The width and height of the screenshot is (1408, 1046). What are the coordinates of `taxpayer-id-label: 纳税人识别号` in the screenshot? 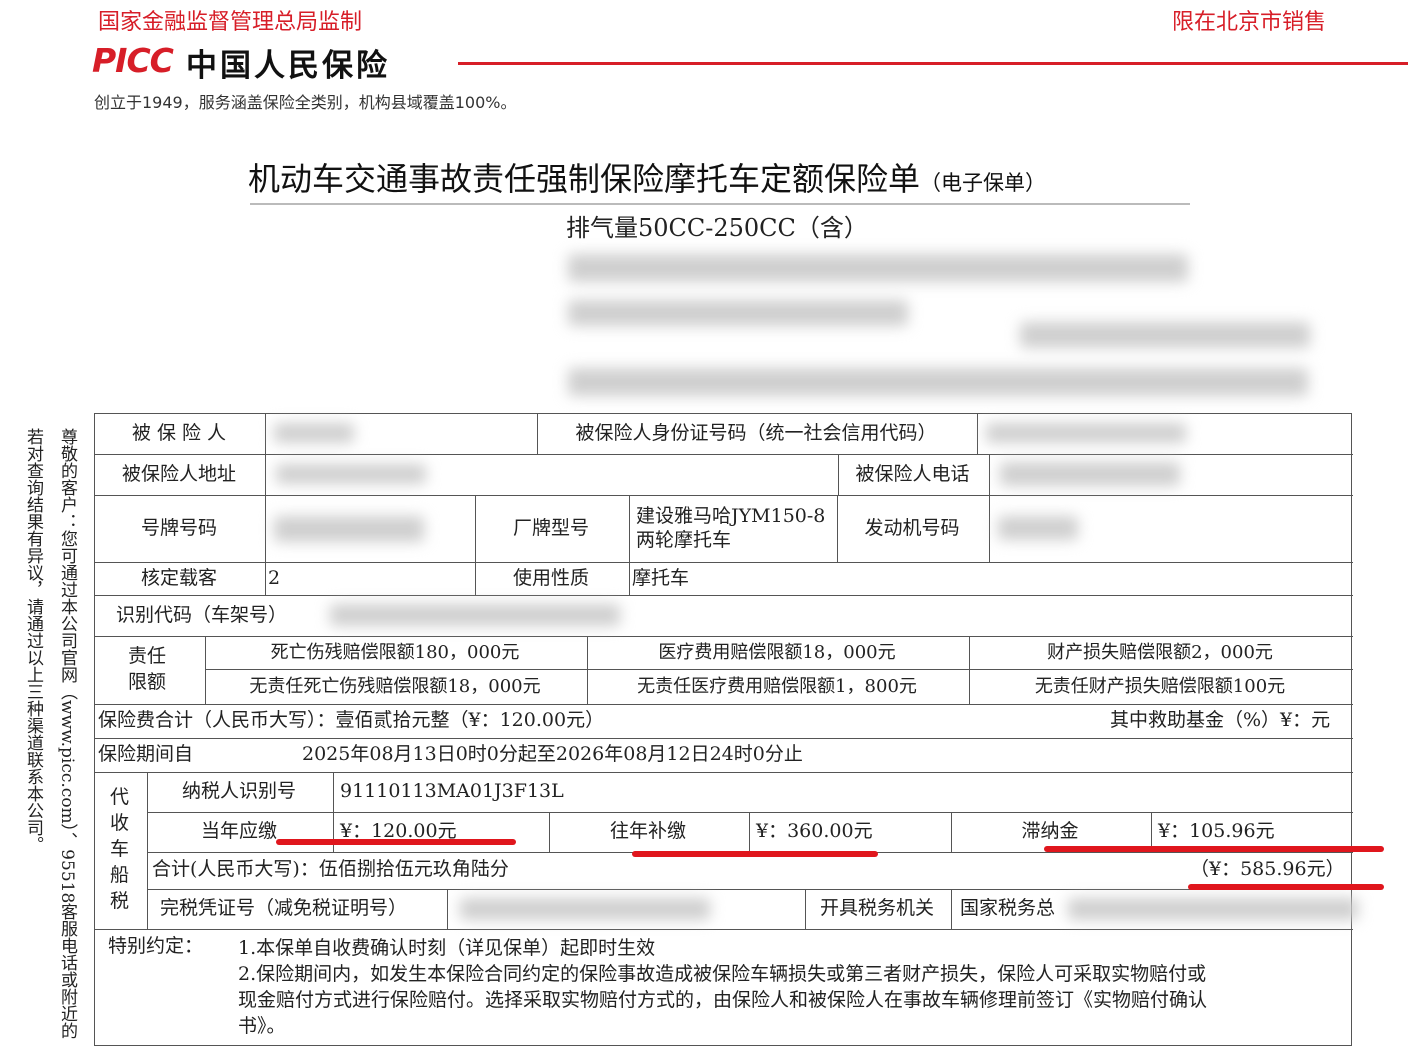 It's located at (238, 791).